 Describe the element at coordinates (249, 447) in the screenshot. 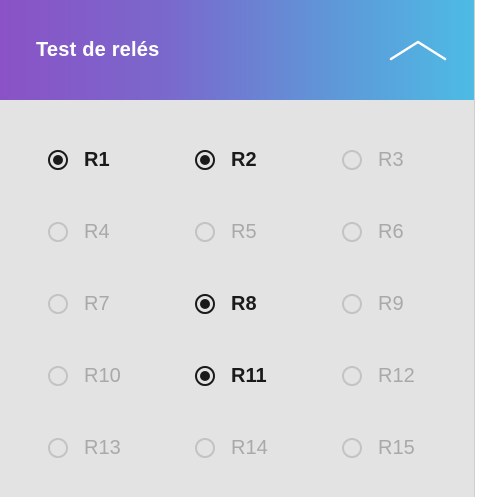

I see `relay-label: R14` at that location.